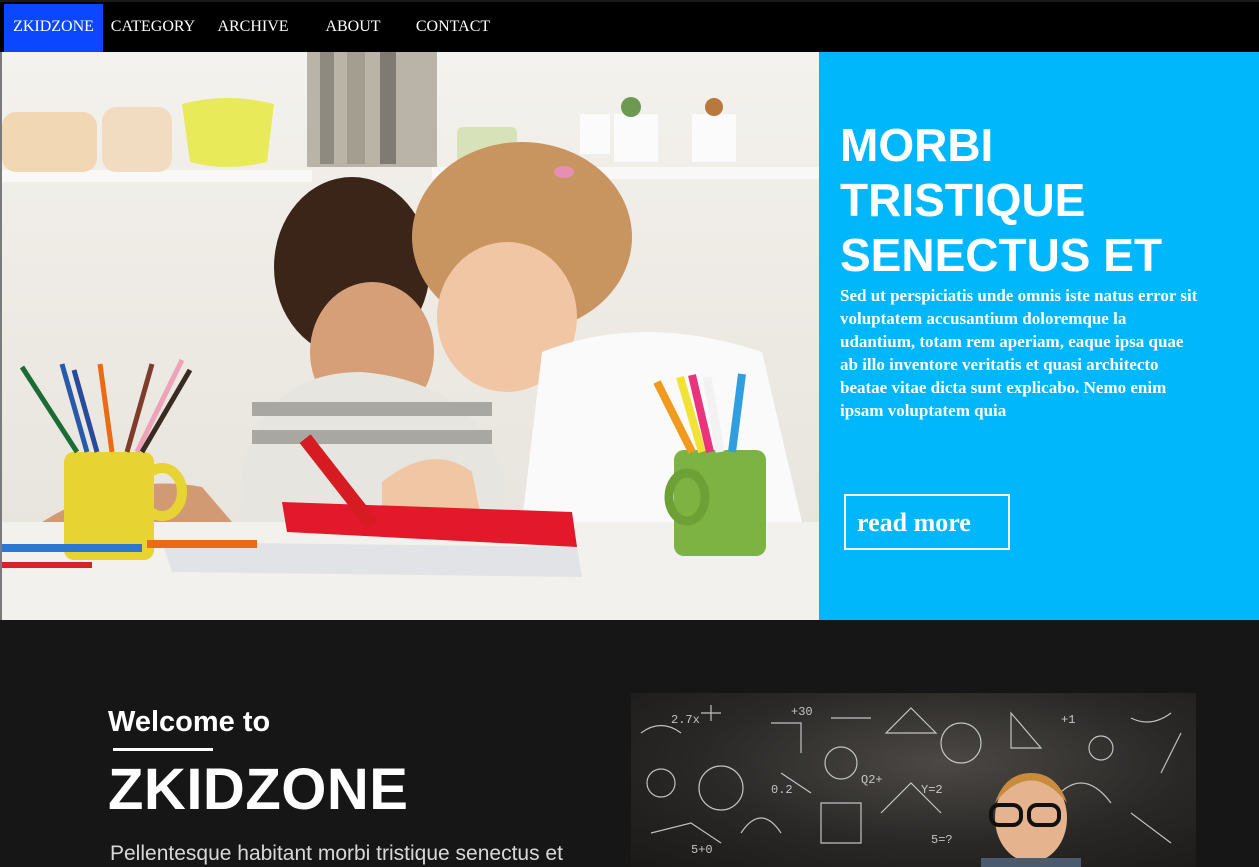  What do you see at coordinates (258, 789) in the screenshot?
I see `welcome-title: ZKIDZONE` at bounding box center [258, 789].